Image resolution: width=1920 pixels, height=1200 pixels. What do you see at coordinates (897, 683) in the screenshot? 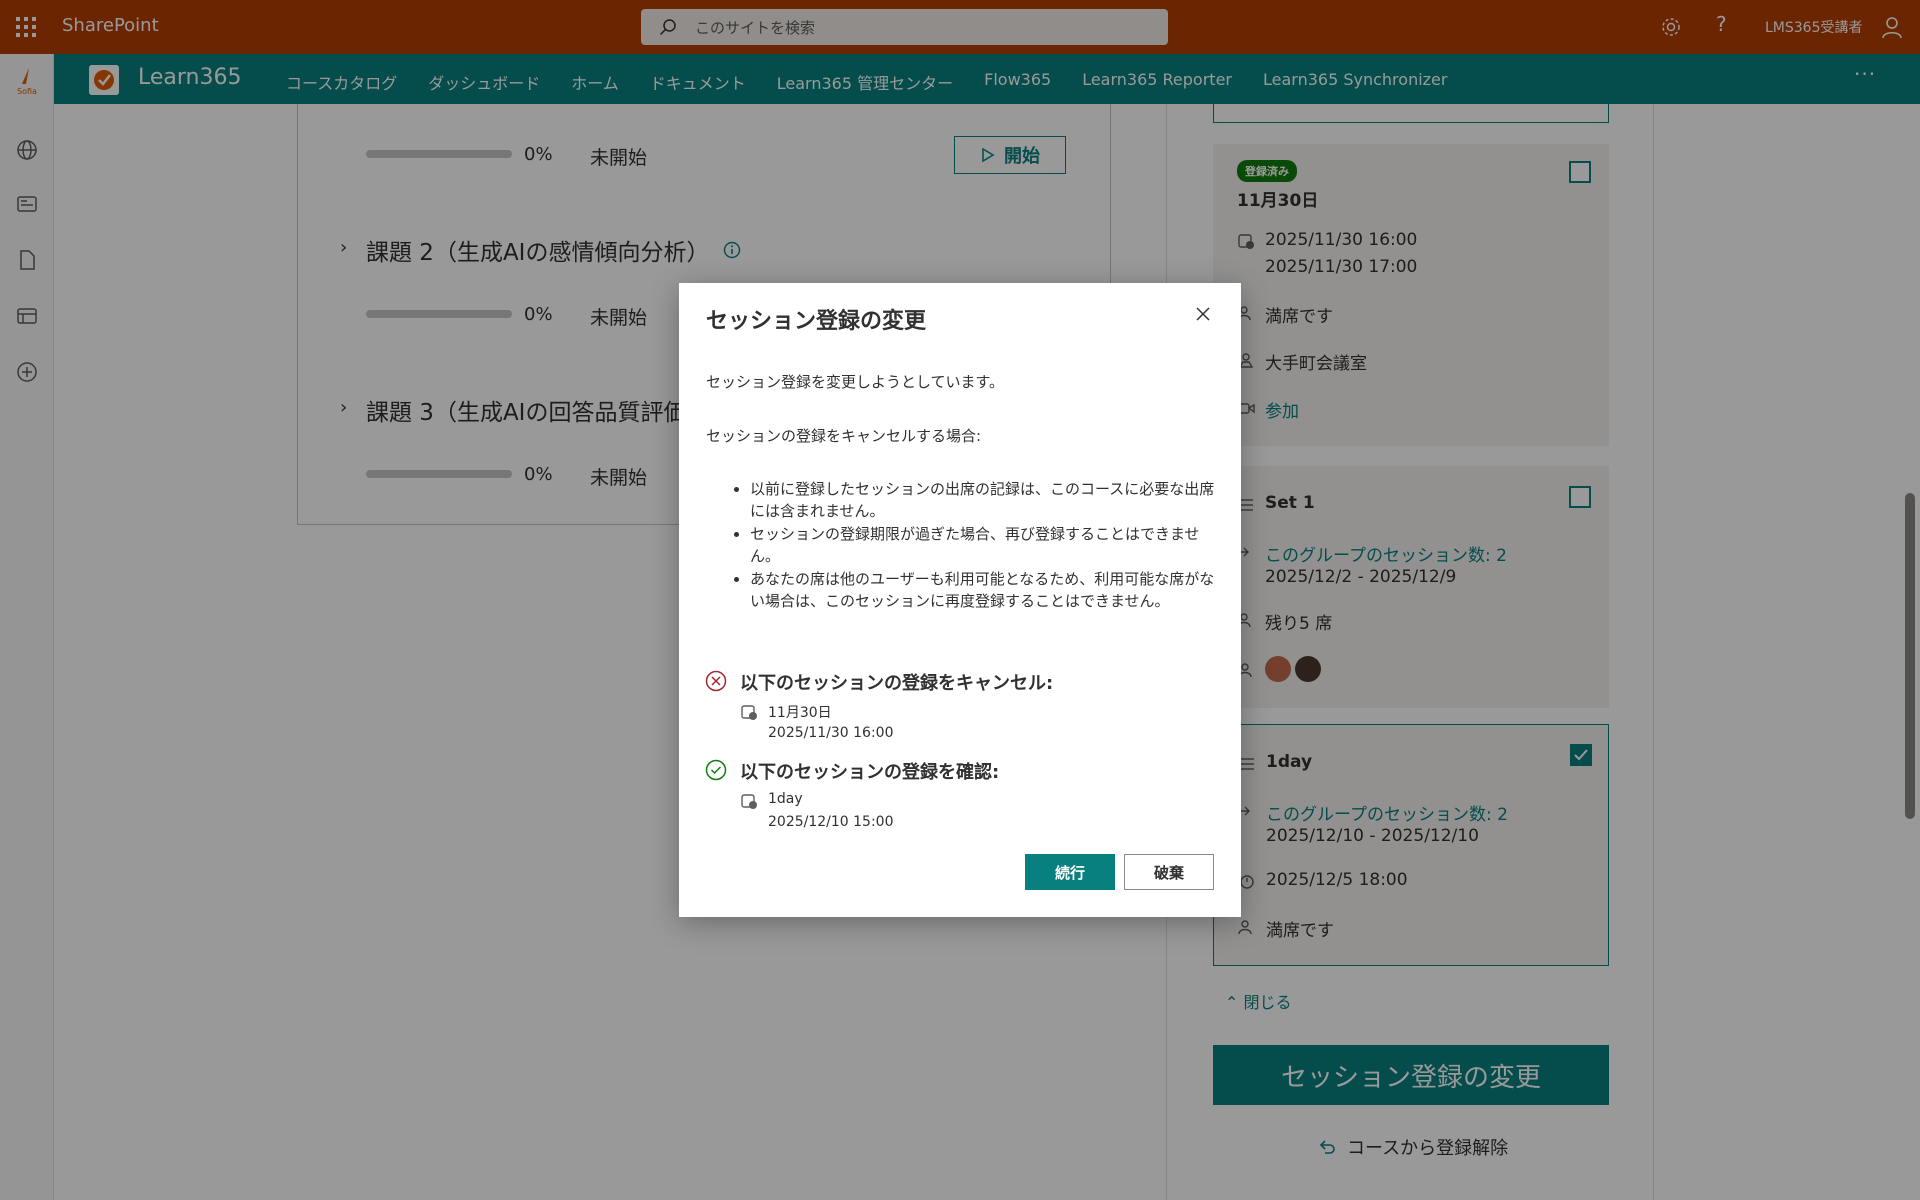
I see `cancel-heading: 以下のセッションの登録をキャンセル:` at bounding box center [897, 683].